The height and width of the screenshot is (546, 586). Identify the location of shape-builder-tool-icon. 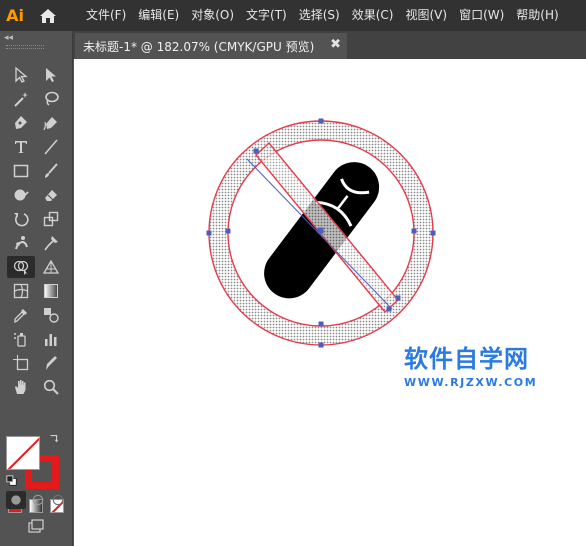
(21, 267).